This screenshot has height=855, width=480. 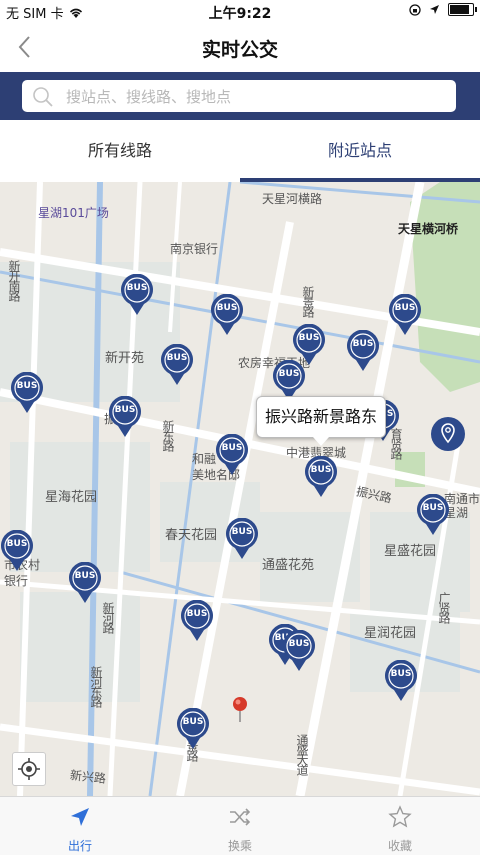 I want to click on map-label-poi: 南京银行, so click(x=194, y=249).